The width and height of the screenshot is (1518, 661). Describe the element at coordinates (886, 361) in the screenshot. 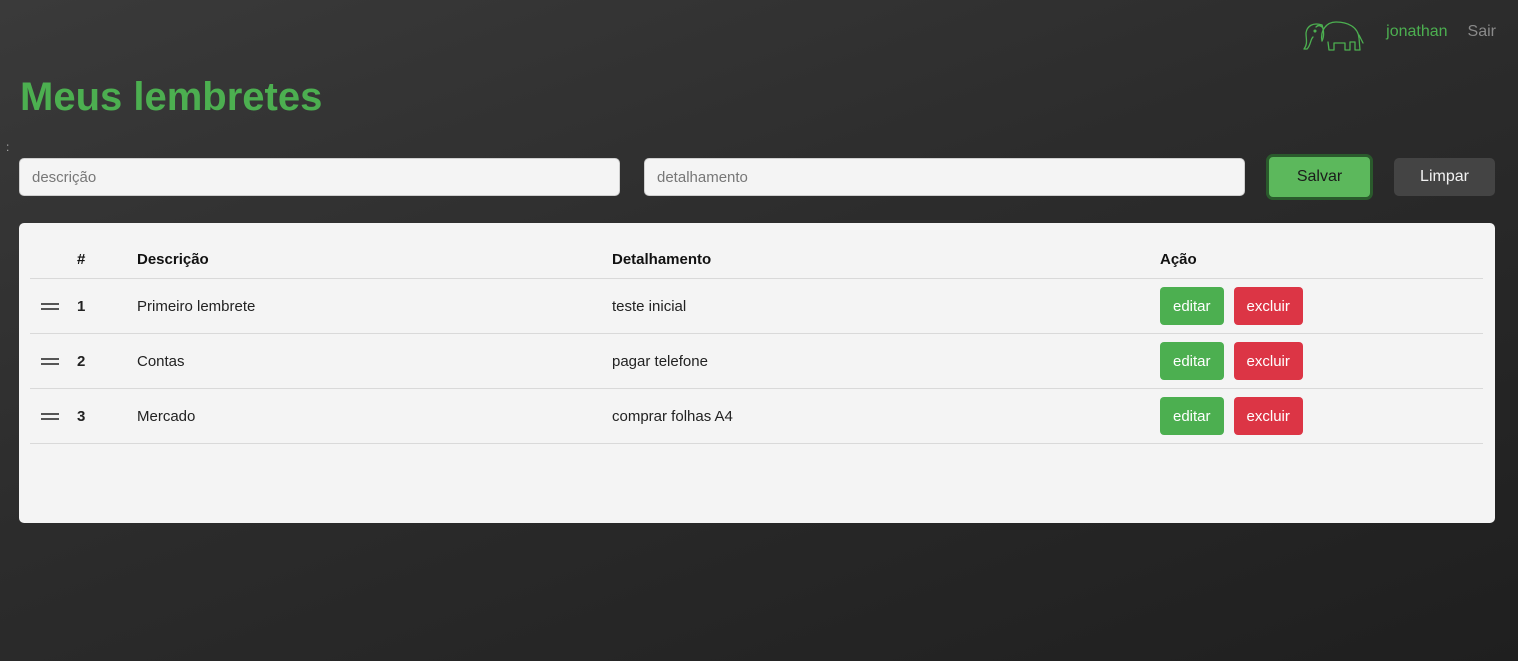

I see `row-detail: pagar telefone` at that location.